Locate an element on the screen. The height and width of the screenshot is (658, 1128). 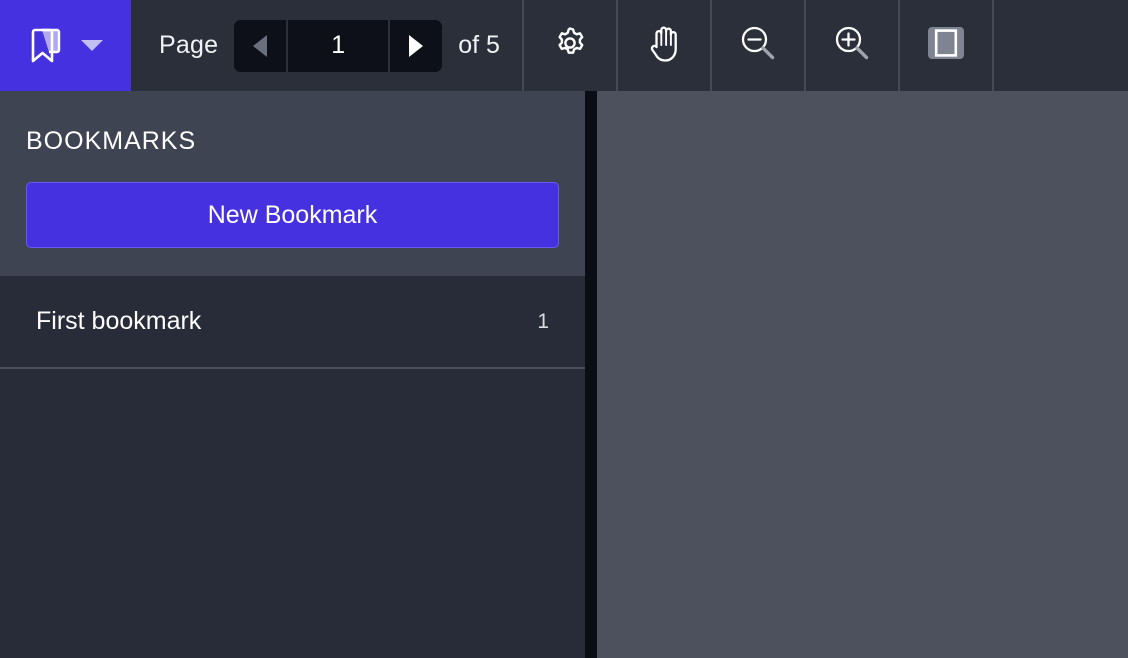
page-navigation-group: Page of 5 is located at coordinates (326, 45).